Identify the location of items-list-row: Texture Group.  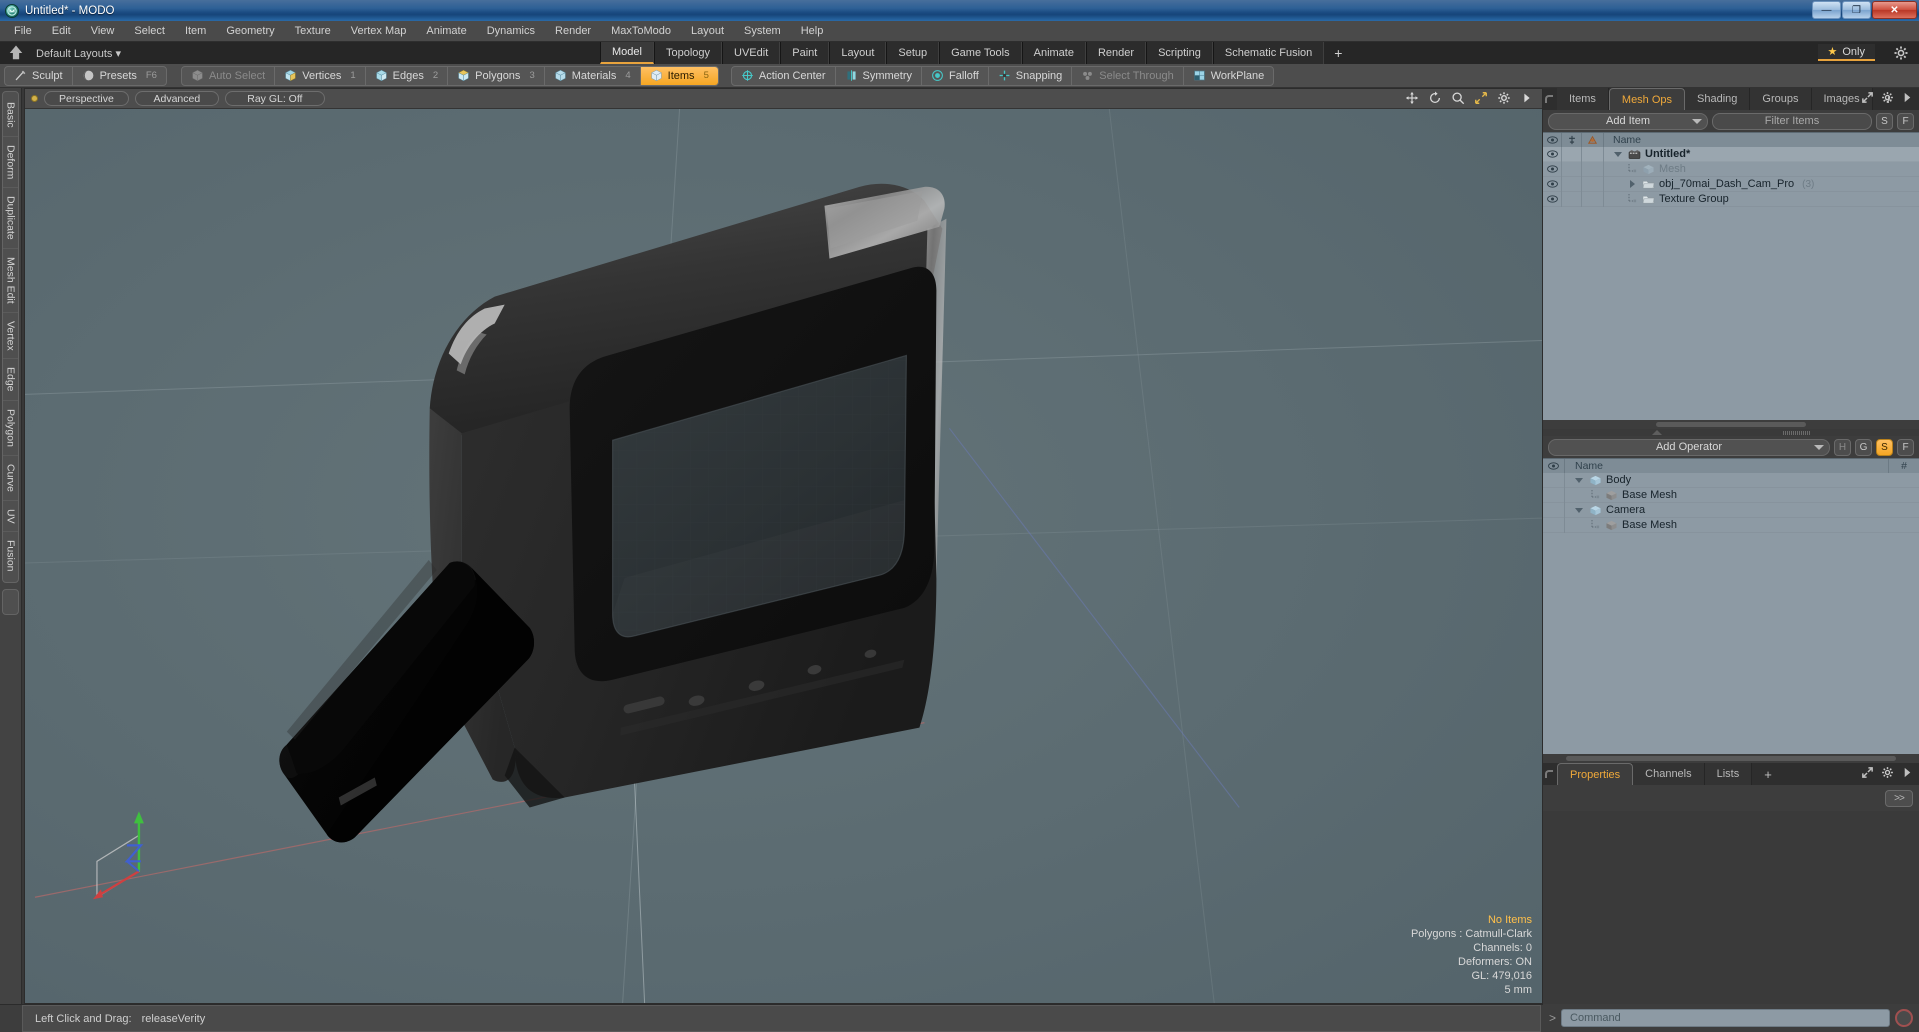
(1731, 199).